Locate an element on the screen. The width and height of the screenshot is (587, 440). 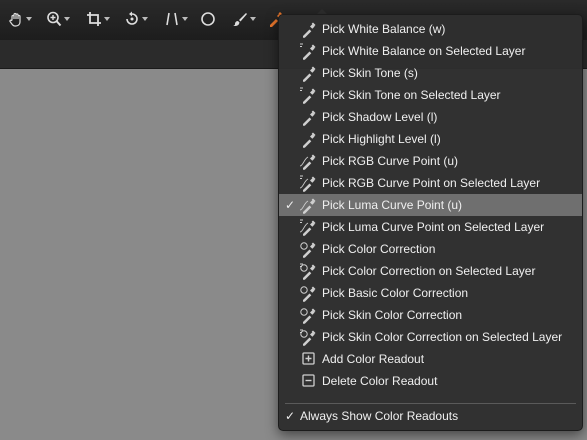
menu-item-label: Pick Shadow Level (l) is located at coordinates (380, 117).